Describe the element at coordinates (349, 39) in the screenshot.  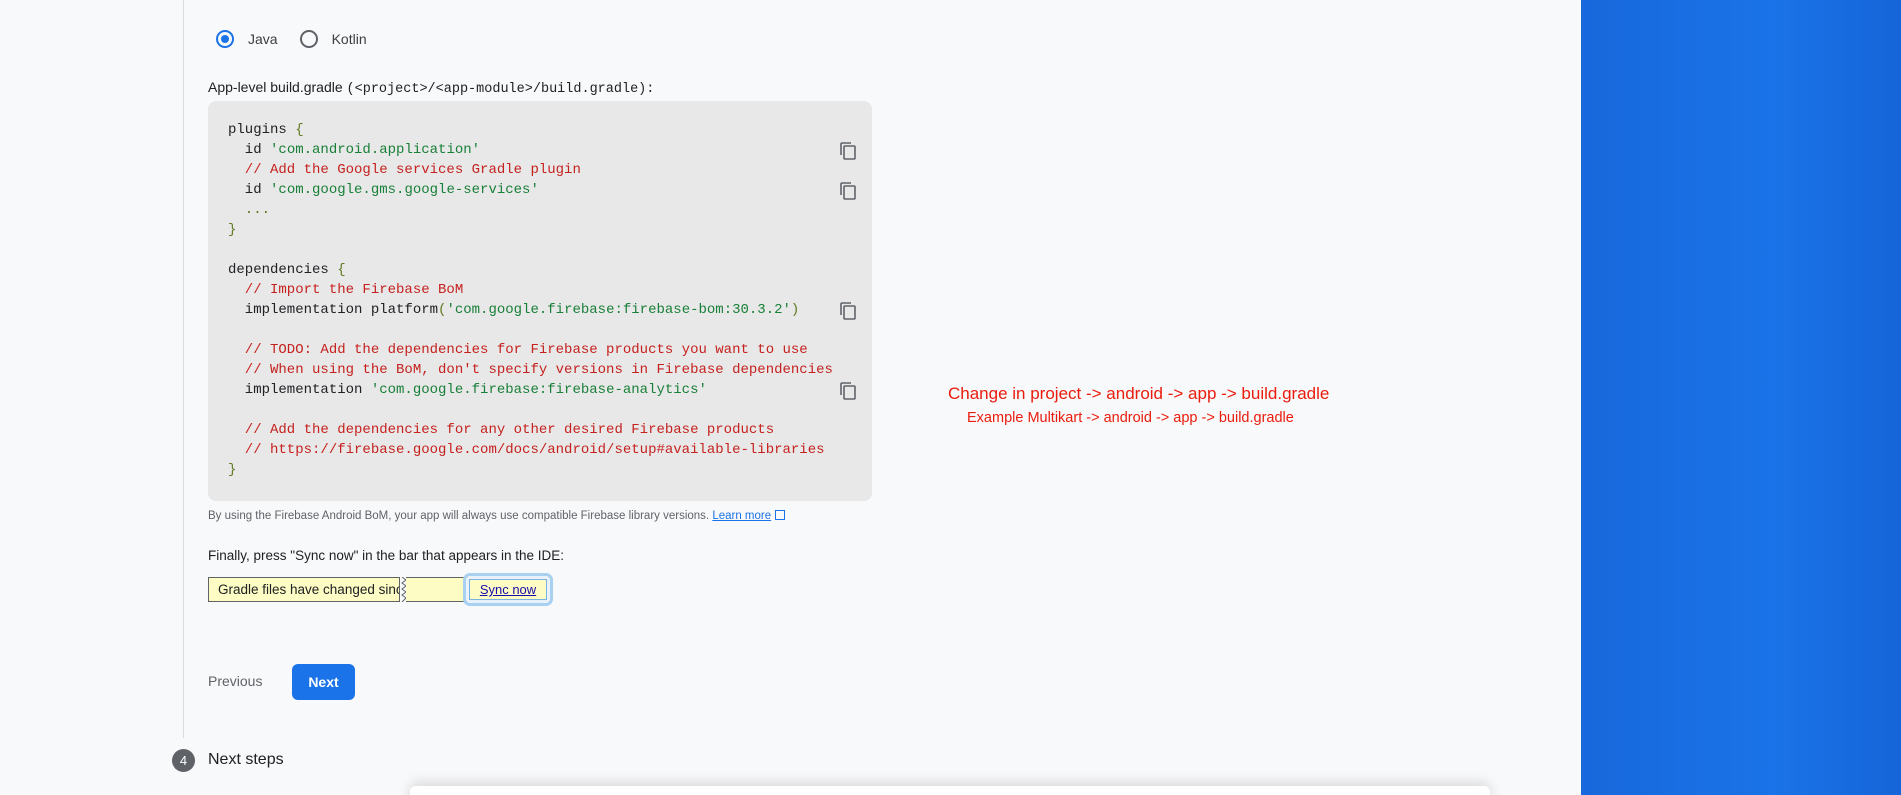
I see `radio-kotlin-label: Kotlin` at that location.